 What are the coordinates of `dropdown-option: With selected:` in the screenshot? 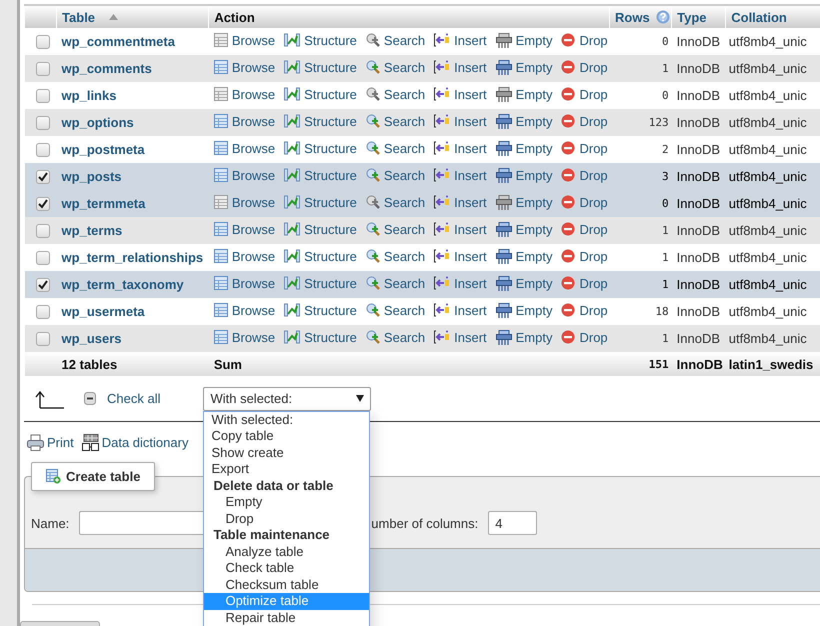 It's located at (287, 420).